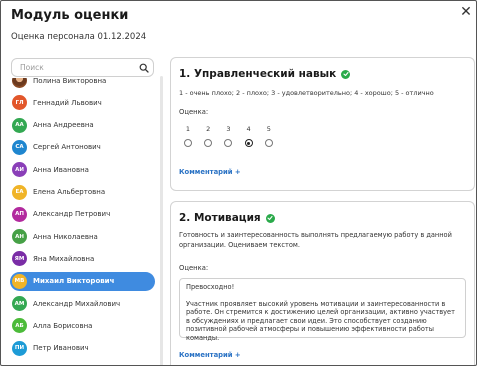  What do you see at coordinates (208, 129) in the screenshot?
I see `rating-option-label: 2` at bounding box center [208, 129].